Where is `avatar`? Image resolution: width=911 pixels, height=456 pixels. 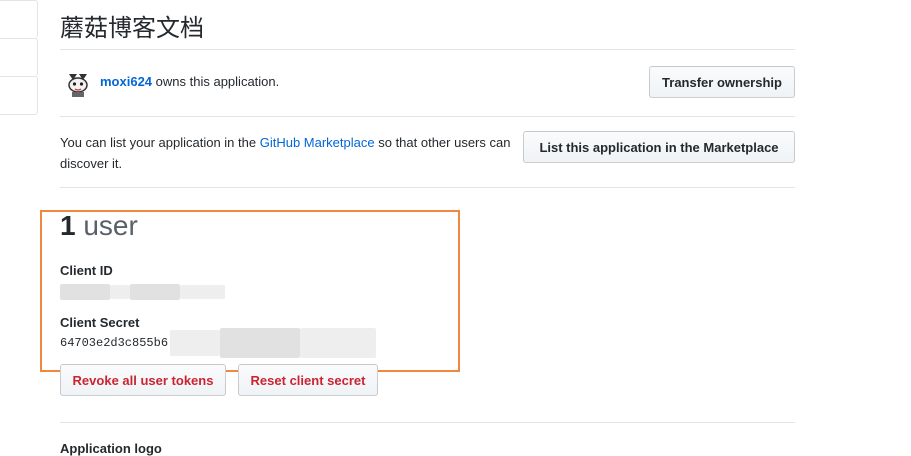
avatar is located at coordinates (78, 83).